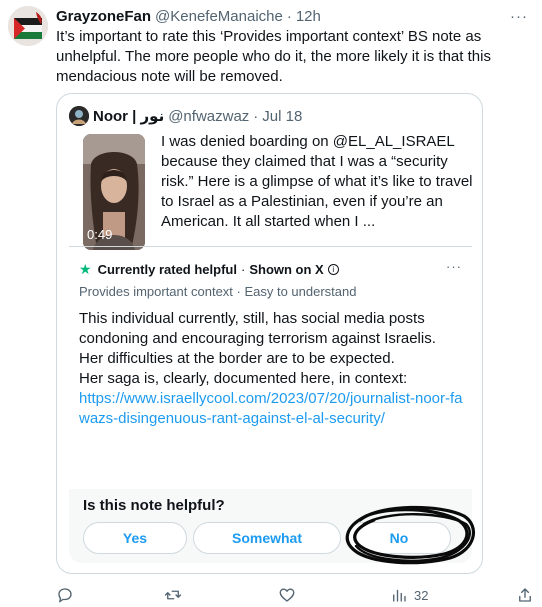  I want to click on author-handle: @KenefeManaiche, so click(219, 16).